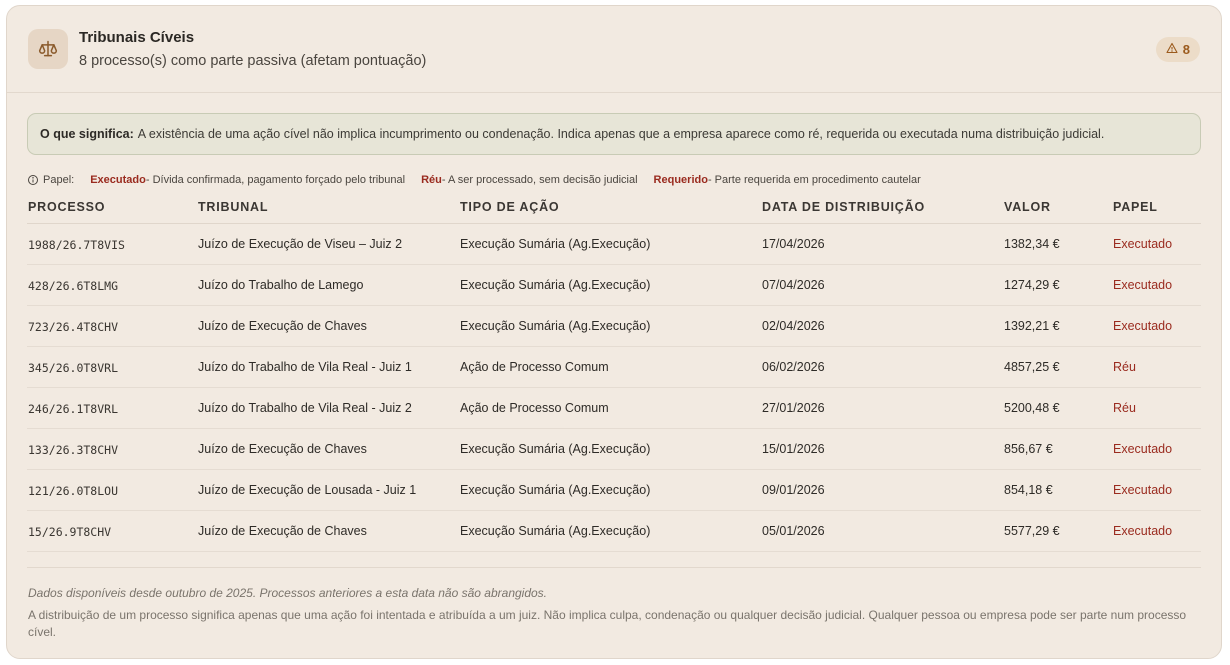  Describe the element at coordinates (843, 207) in the screenshot. I see `col-header-data: DATA DE DISTRIBUIÇÃO` at that location.